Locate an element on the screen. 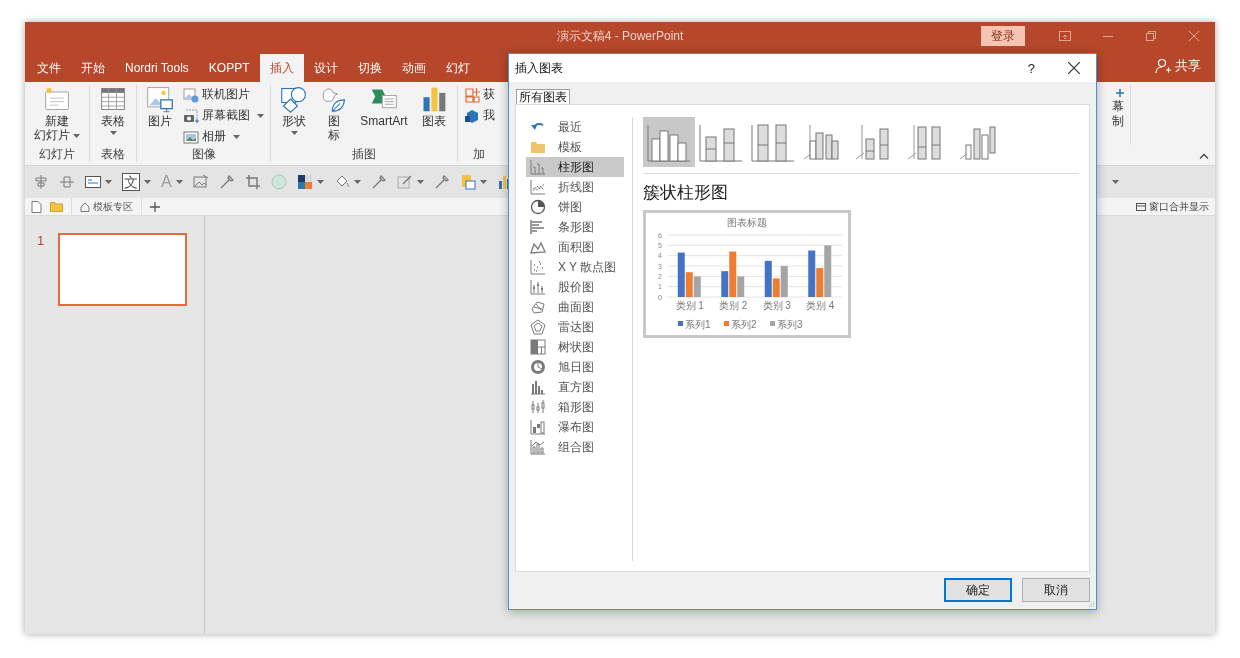 This screenshot has height=658, width=1240. chart-type-item: 柱形图 is located at coordinates (575, 167).